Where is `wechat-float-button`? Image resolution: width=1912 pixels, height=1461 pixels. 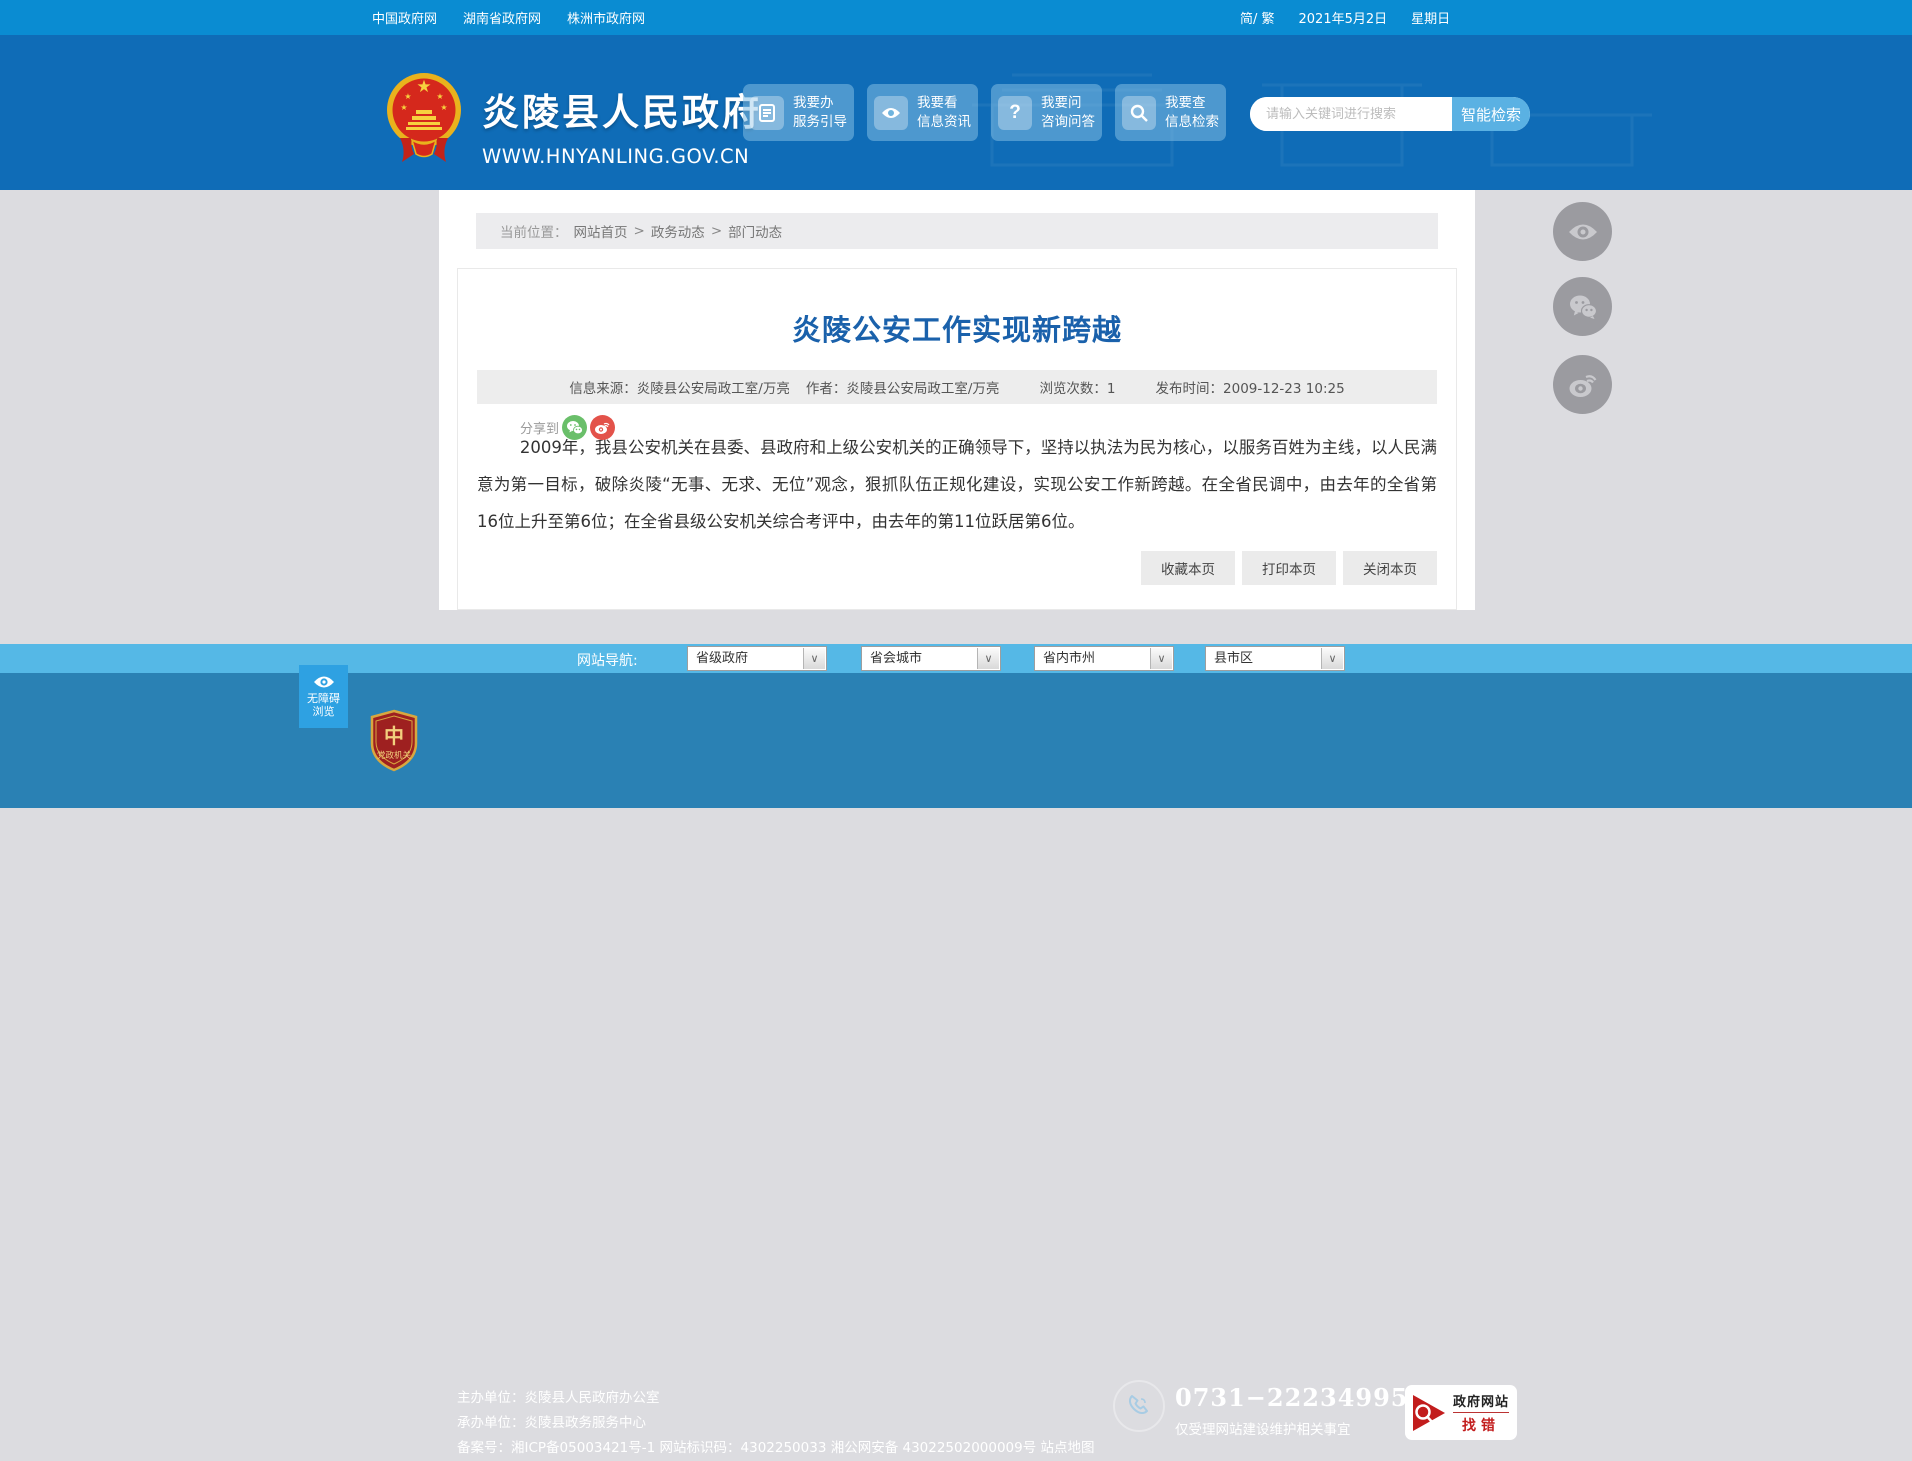 wechat-float-button is located at coordinates (1582, 306).